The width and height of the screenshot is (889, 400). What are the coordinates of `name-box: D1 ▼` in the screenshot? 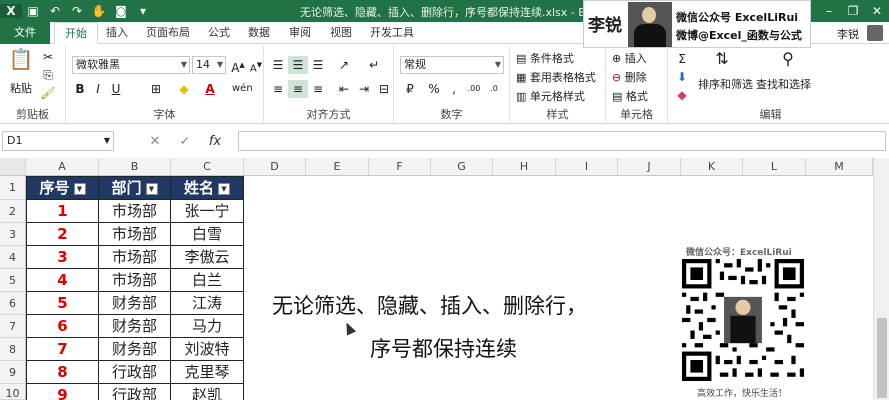 It's located at (58, 141).